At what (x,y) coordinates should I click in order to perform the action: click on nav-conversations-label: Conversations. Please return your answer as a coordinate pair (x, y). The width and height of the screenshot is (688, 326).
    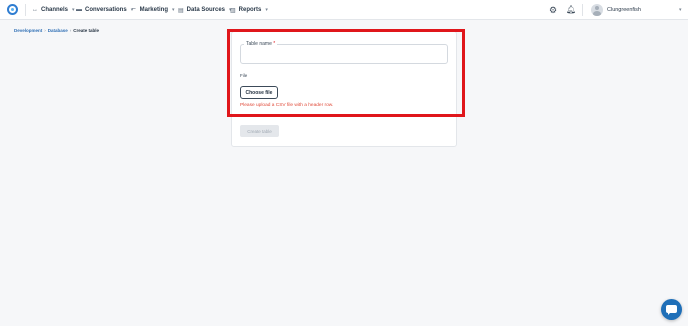
    Looking at the image, I should click on (106, 10).